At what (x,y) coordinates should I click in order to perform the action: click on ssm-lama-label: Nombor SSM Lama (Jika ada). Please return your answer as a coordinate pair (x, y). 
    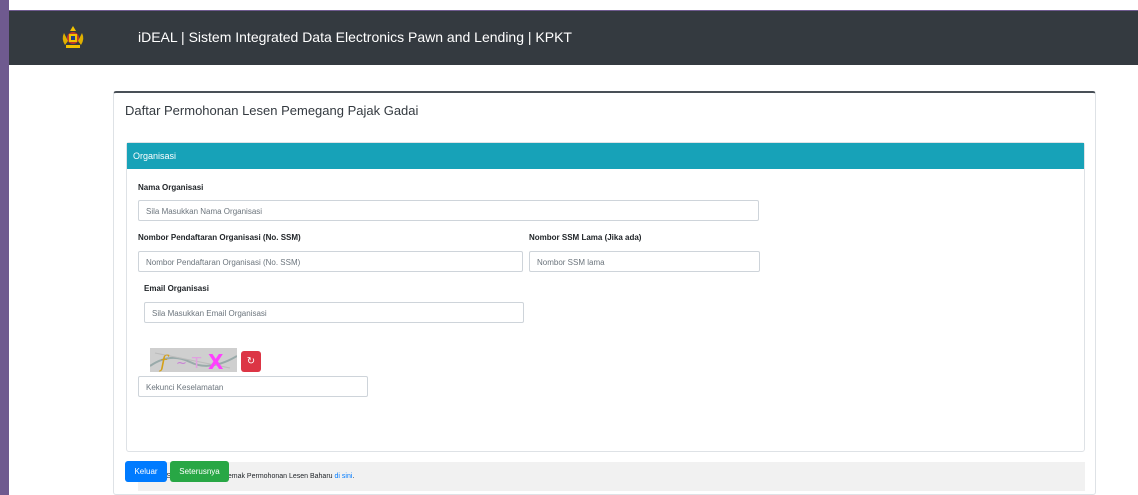
    Looking at the image, I should click on (585, 237).